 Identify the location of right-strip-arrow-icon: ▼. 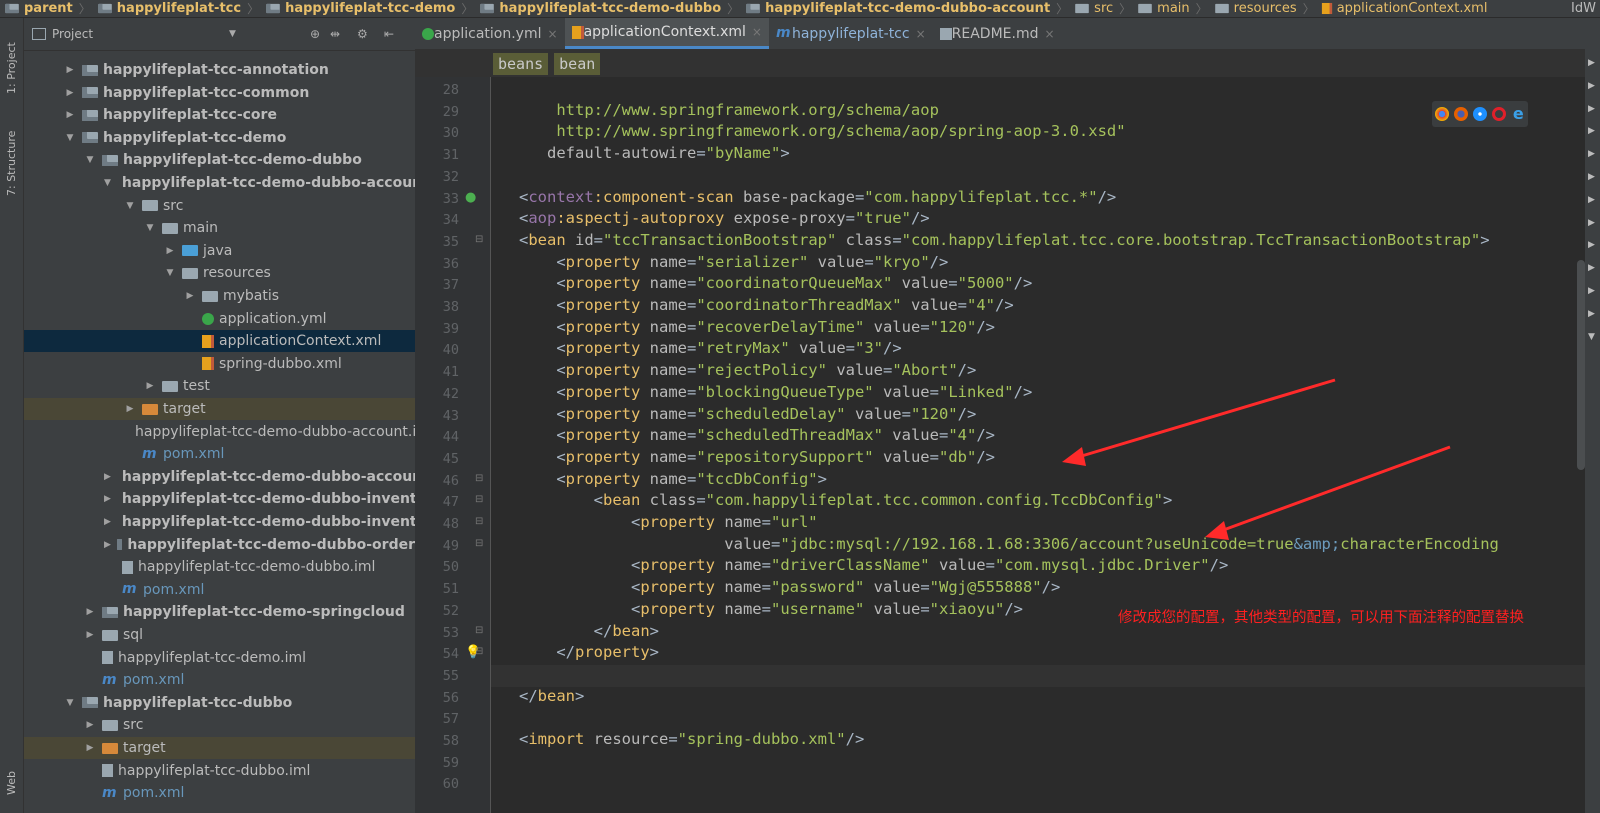
(1591, 337).